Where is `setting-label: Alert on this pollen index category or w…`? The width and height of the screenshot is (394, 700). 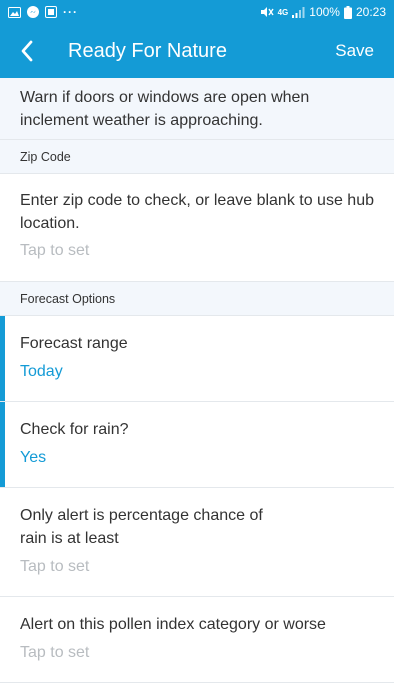 setting-label: Alert on this pollen index category or w… is located at coordinates (173, 624).